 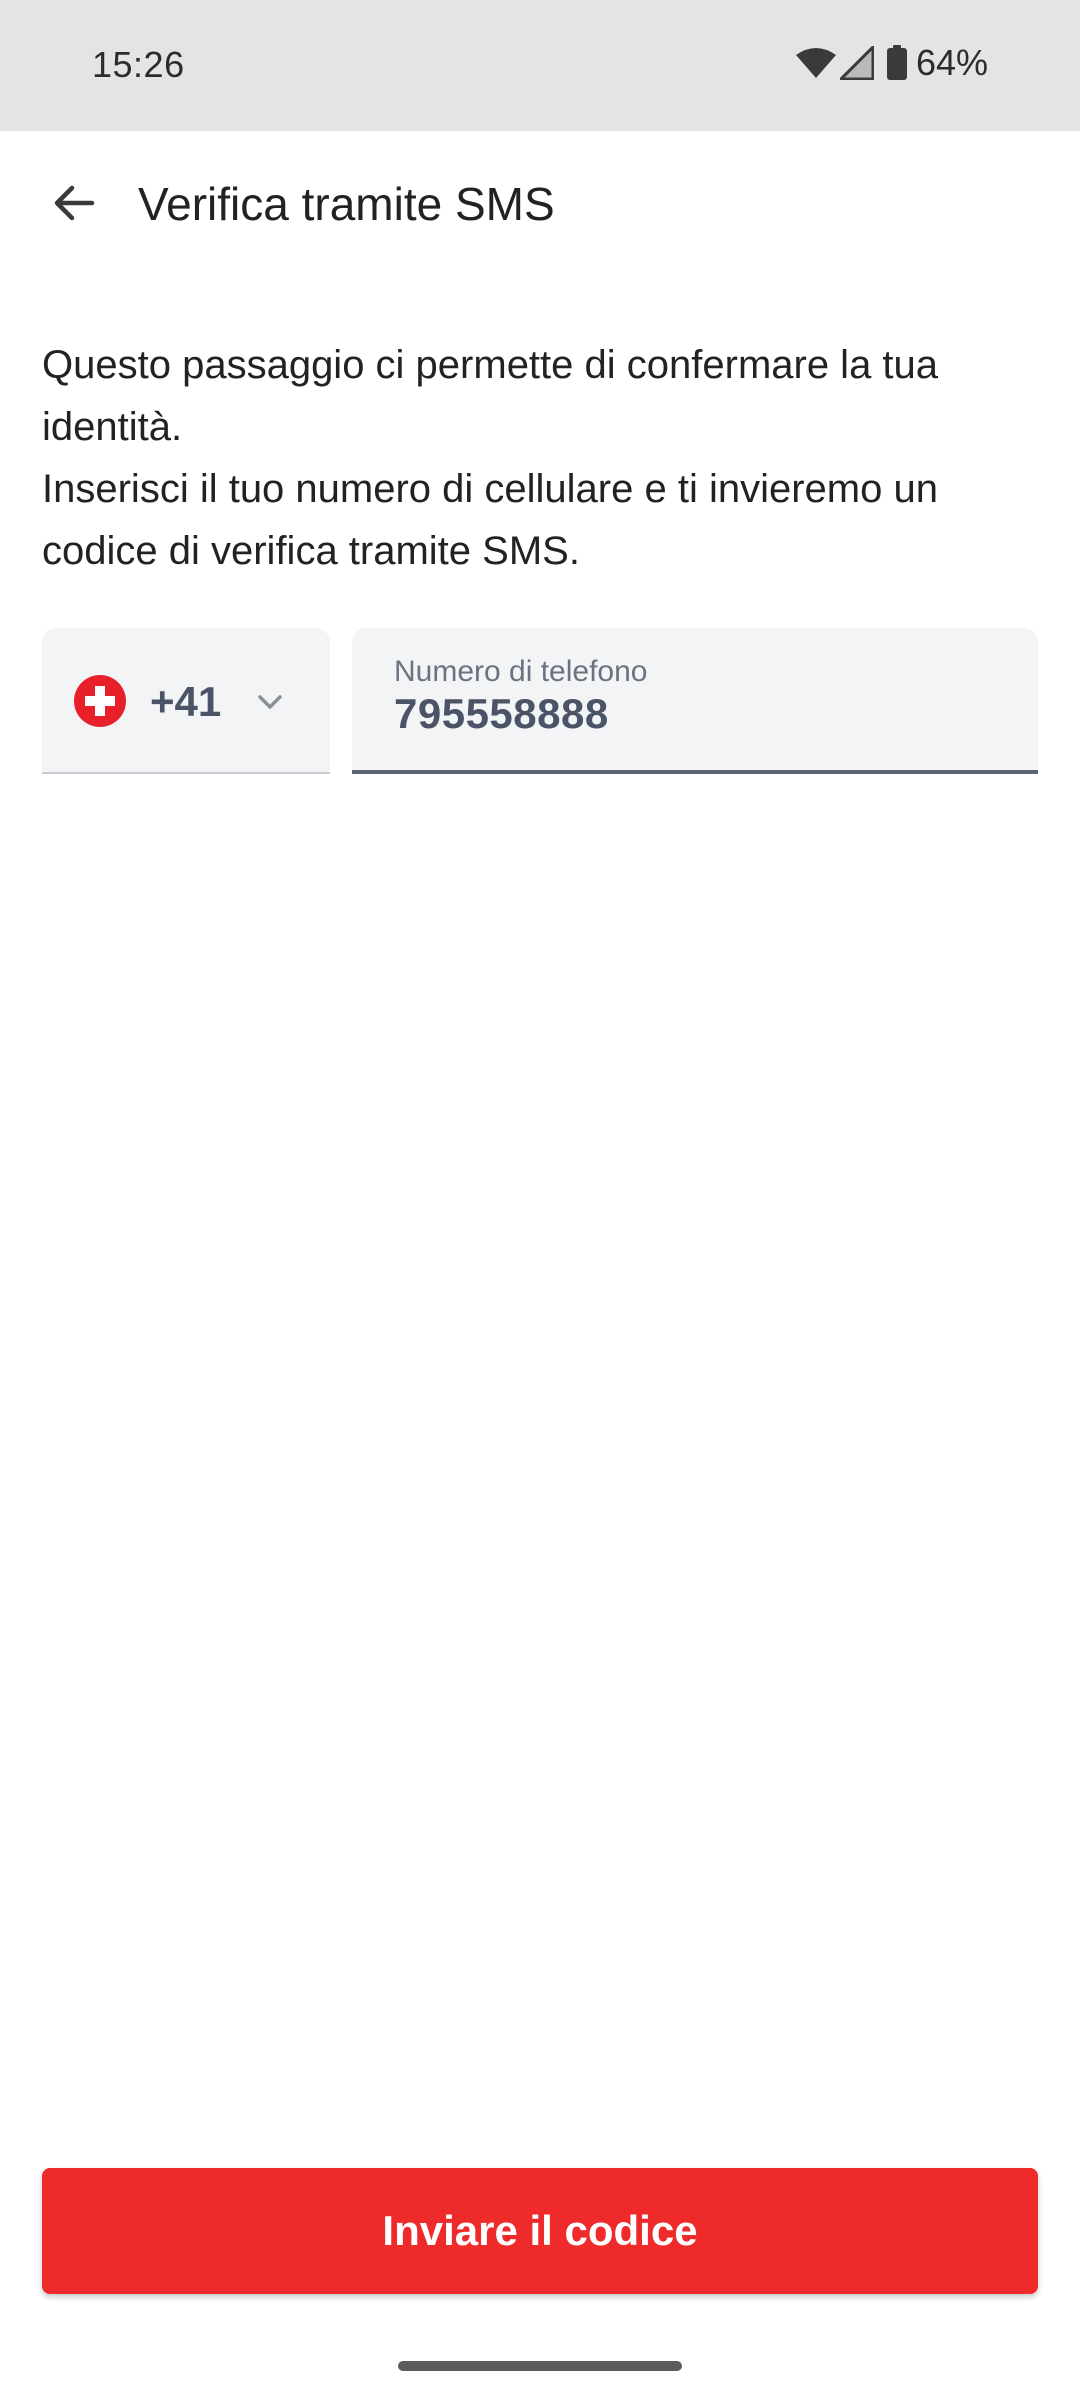 What do you see at coordinates (501, 714) in the screenshot?
I see `phone-number-input: 795558888` at bounding box center [501, 714].